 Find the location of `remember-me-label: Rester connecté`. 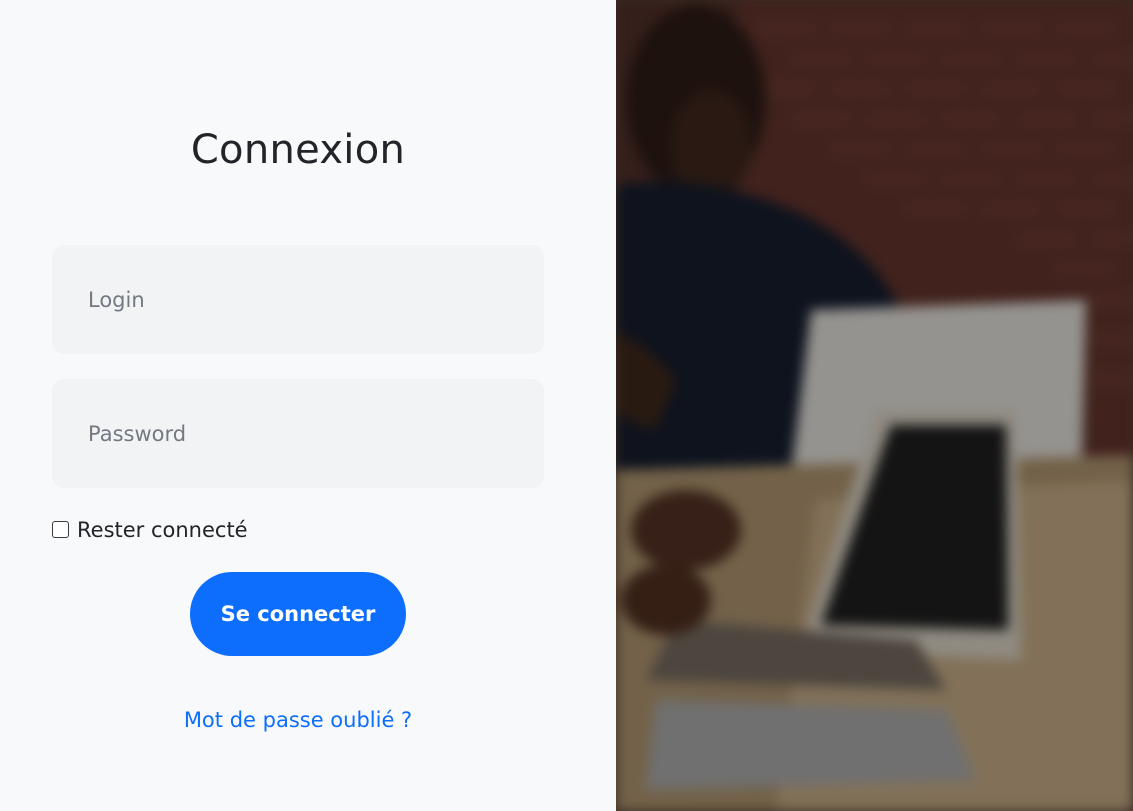

remember-me-label: Rester connecté is located at coordinates (162, 530).